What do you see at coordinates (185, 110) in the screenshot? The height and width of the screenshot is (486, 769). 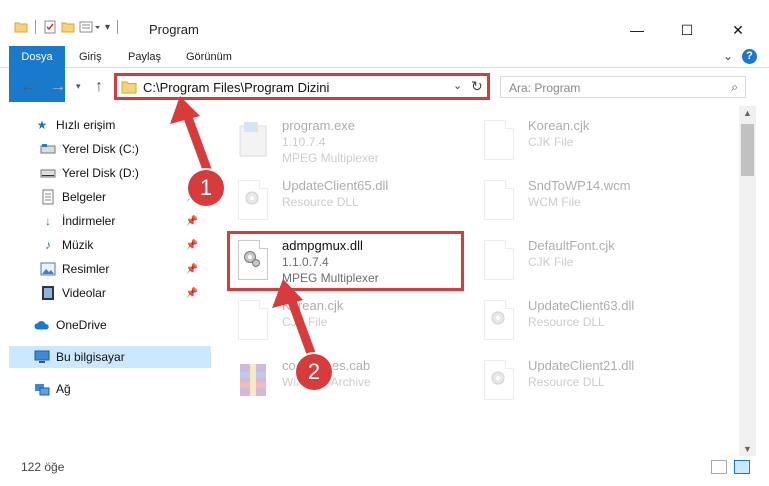 I see `arrow-1-head` at bounding box center [185, 110].